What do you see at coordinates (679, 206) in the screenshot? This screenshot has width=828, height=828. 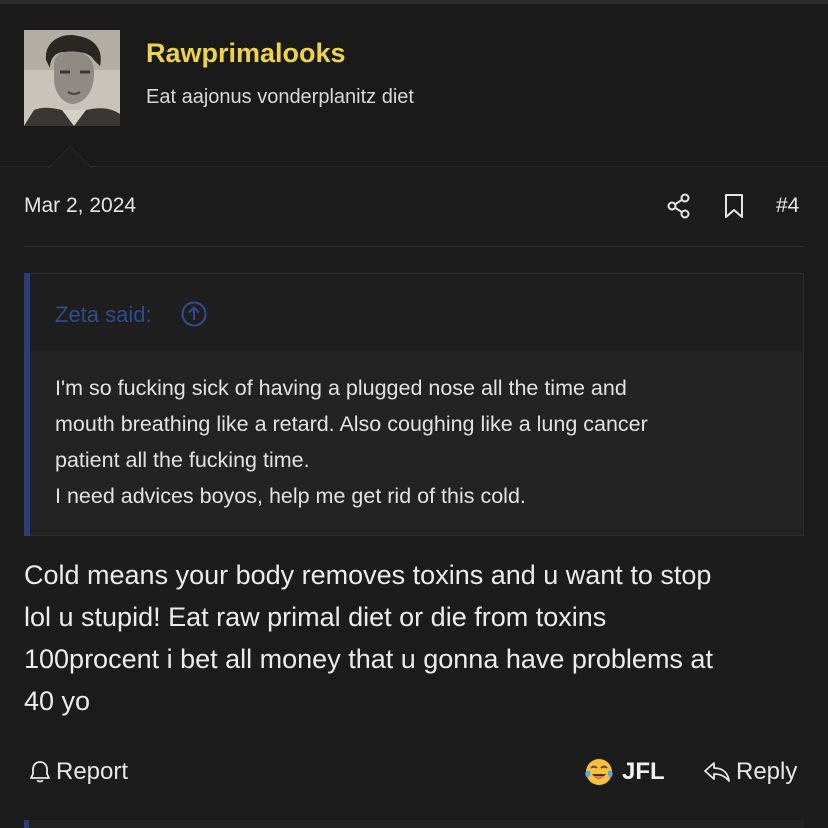 I see `share-icon` at bounding box center [679, 206].